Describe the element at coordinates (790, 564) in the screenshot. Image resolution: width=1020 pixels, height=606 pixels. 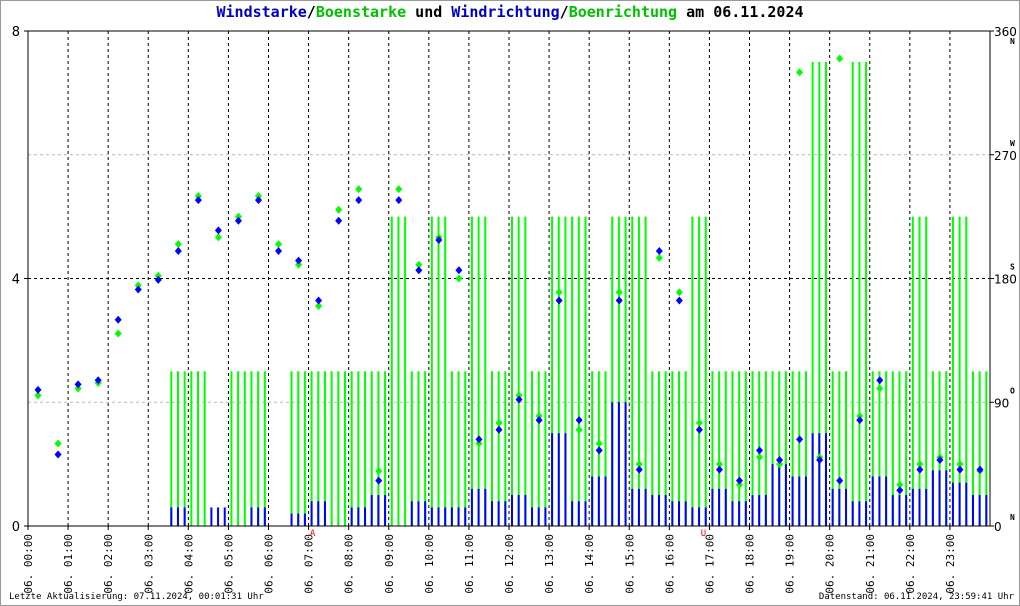
I see `x-tick-label: 06. 19:00` at that location.